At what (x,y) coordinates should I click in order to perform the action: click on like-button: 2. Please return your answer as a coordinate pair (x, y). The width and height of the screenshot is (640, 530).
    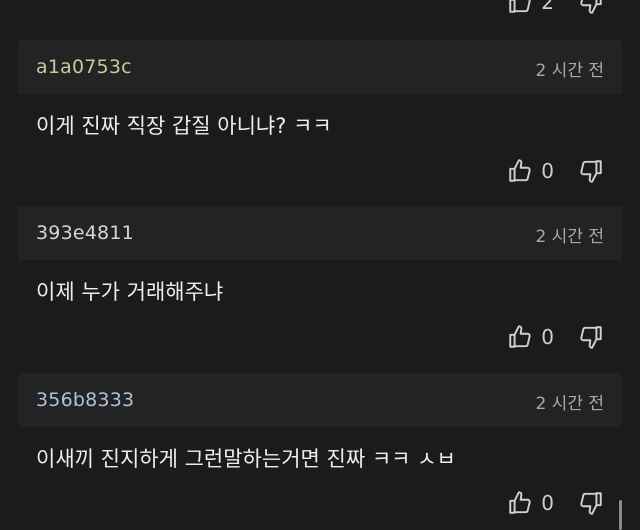
    Looking at the image, I should click on (542, 7).